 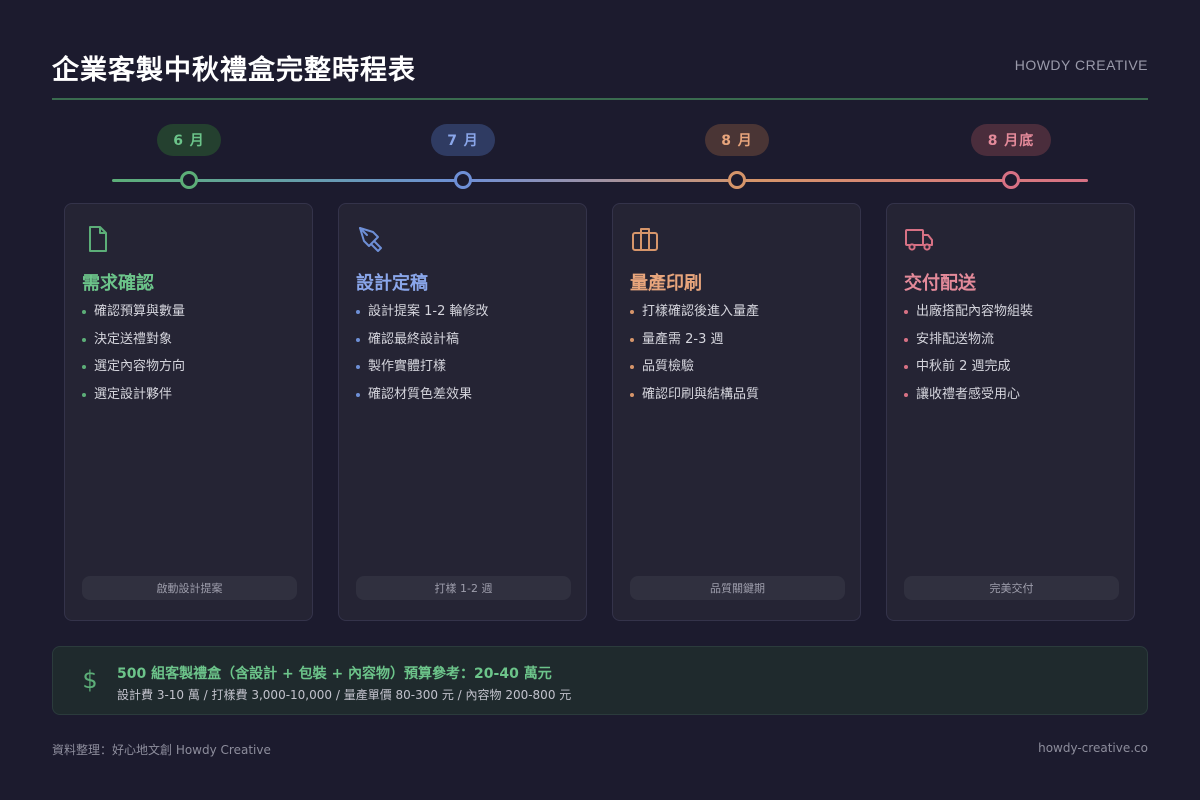 What do you see at coordinates (133, 344) in the screenshot?
I see `list-item: 決定送禮對象` at bounding box center [133, 344].